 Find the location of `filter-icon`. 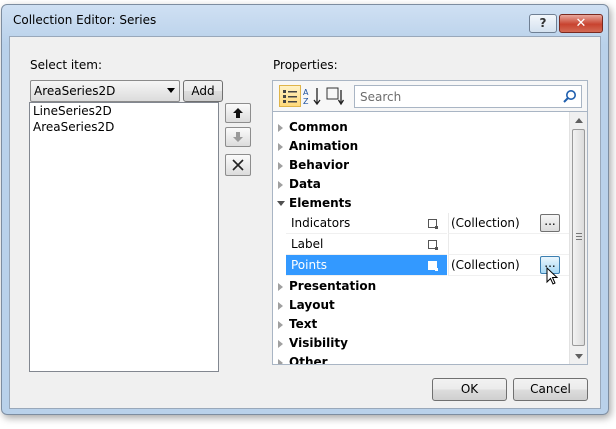

filter-icon is located at coordinates (335, 96).